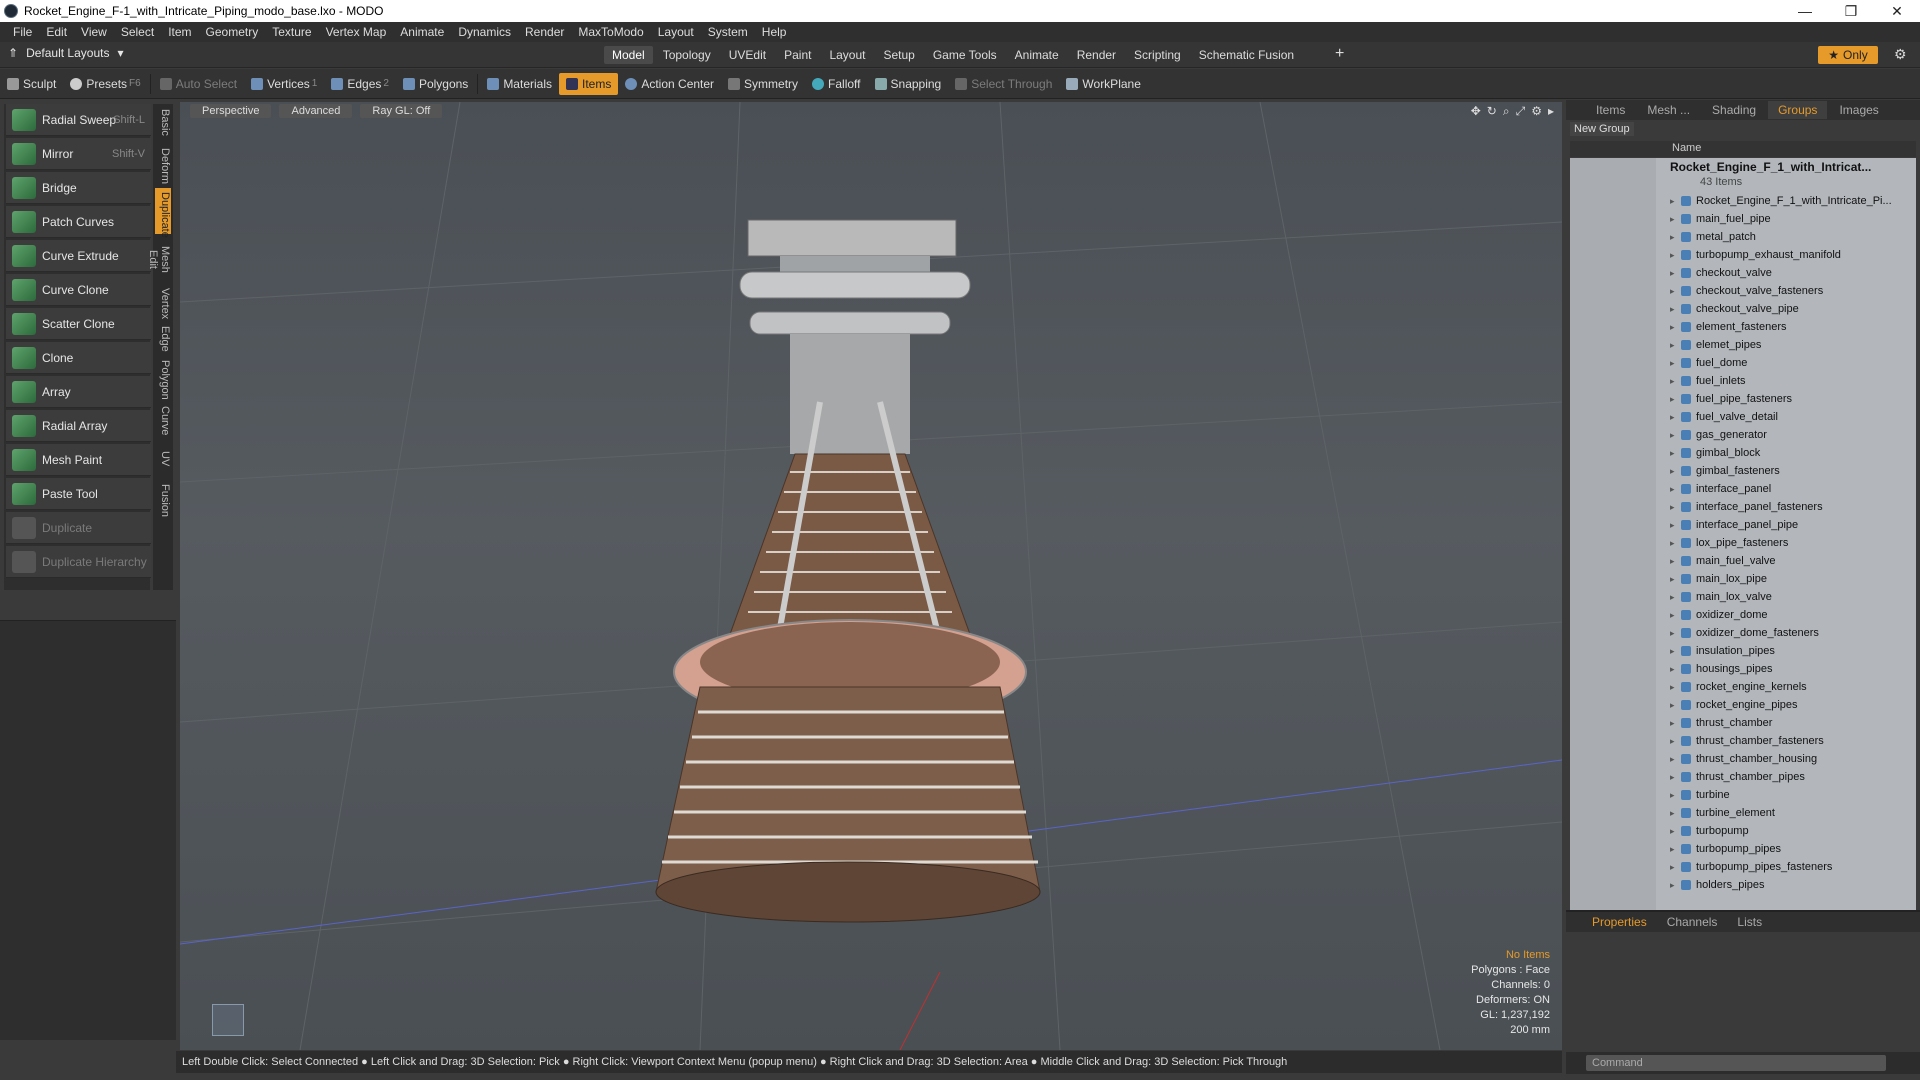 Image resolution: width=1920 pixels, height=1080 pixels. I want to click on sculpt-button: Sculpt, so click(31, 84).